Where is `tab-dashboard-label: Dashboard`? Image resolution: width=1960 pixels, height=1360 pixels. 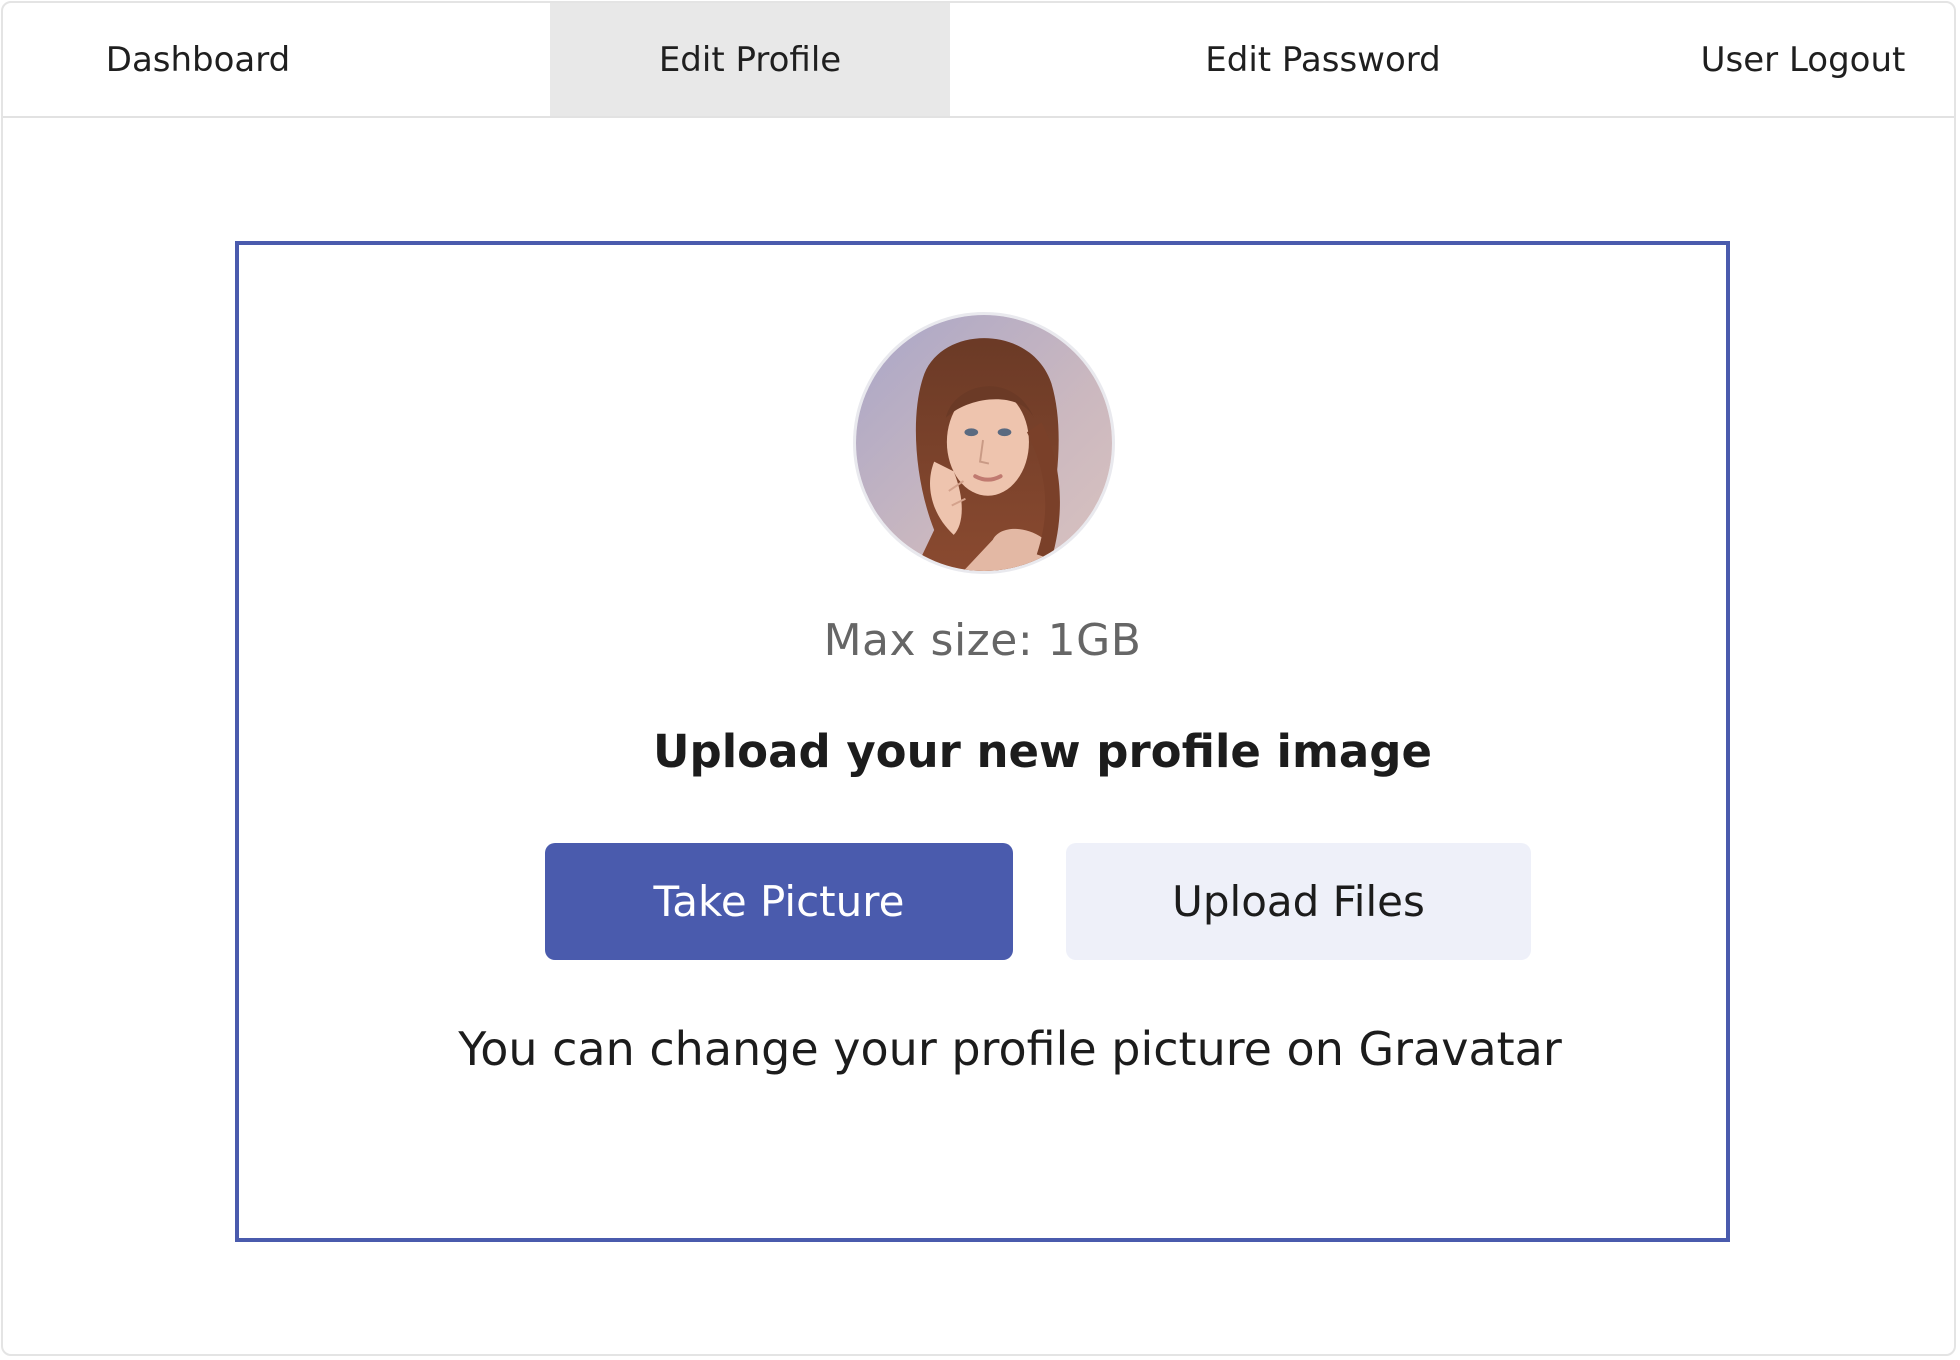
tab-dashboard-label: Dashboard is located at coordinates (198, 59).